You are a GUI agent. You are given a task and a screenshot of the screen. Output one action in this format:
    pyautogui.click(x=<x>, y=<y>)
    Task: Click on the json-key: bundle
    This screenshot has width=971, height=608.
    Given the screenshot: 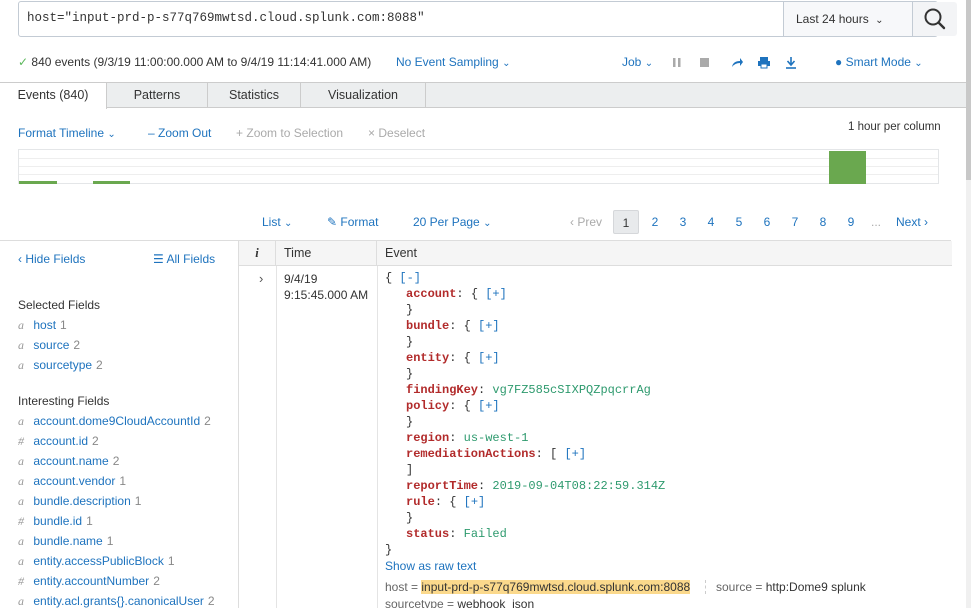 What is the action you would take?
    pyautogui.click(x=427, y=326)
    